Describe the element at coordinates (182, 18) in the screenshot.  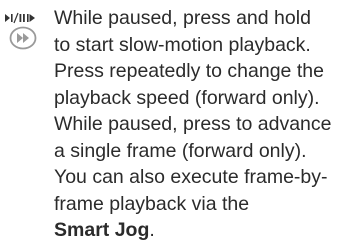
I see `text-line: While paused, press and hold` at that location.